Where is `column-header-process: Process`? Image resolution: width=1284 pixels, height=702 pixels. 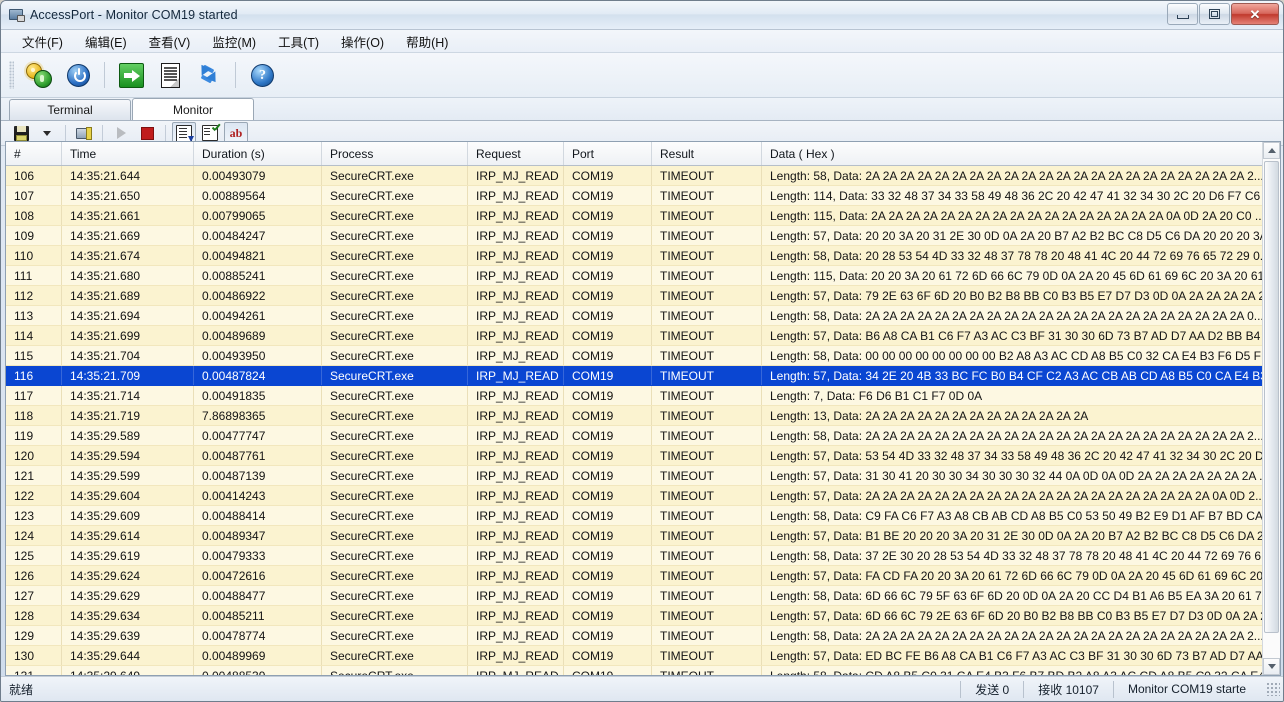 column-header-process: Process is located at coordinates (395, 153).